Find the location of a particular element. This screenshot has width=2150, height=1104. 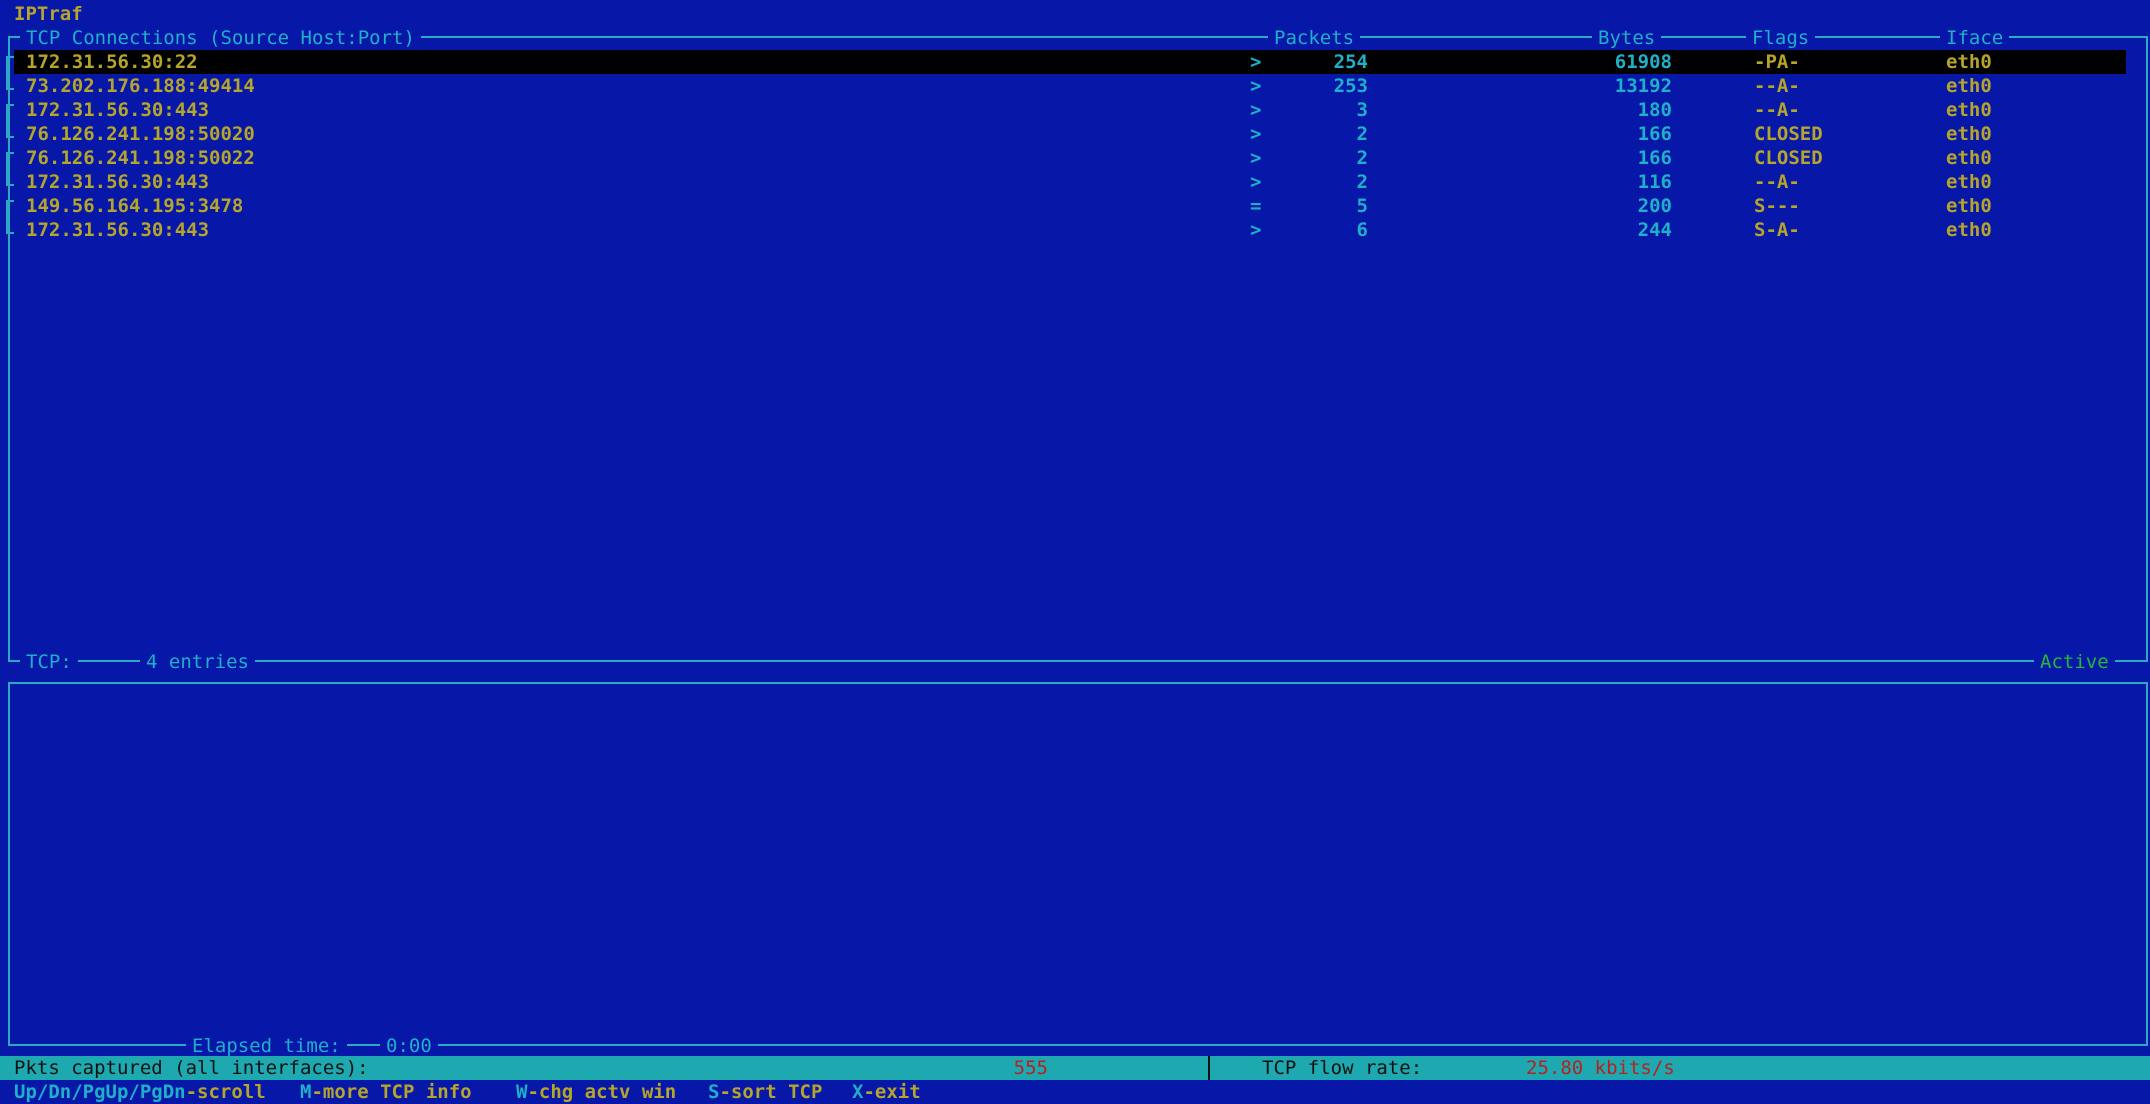

key-hint-change-window: W-chg actv win is located at coordinates (596, 1092).